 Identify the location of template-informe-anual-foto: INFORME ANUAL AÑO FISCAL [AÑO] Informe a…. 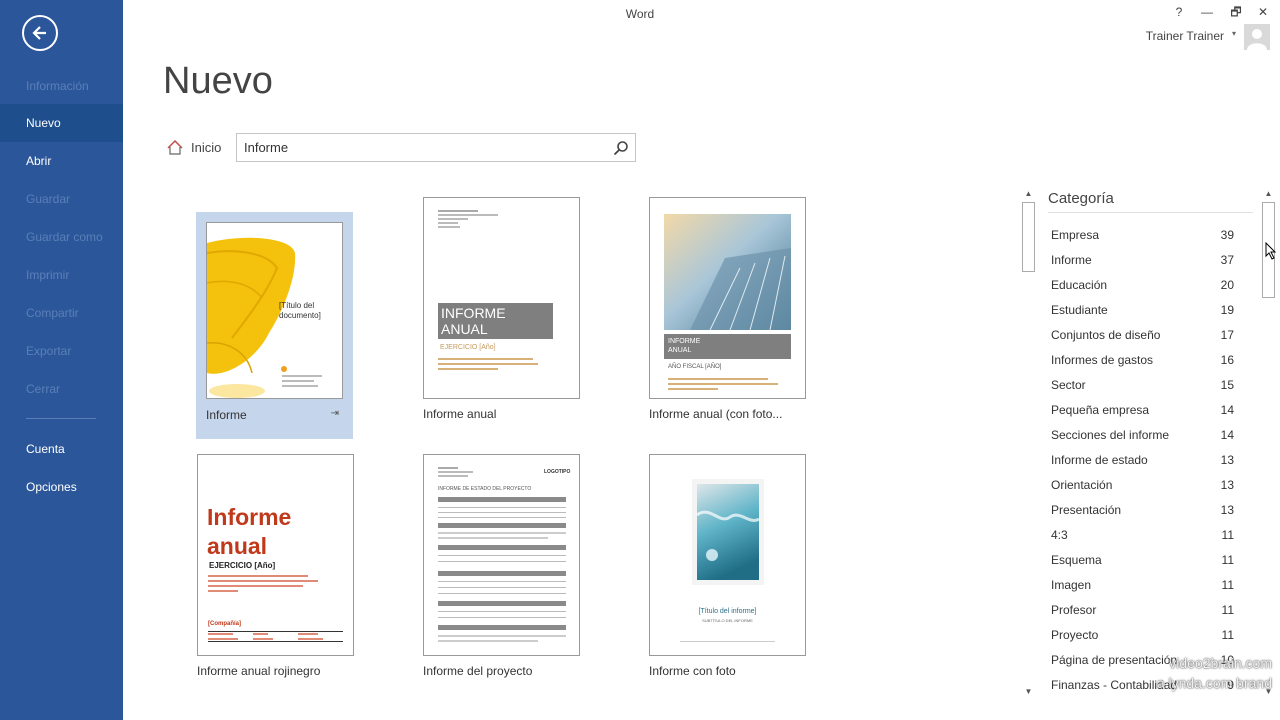
(727, 310).